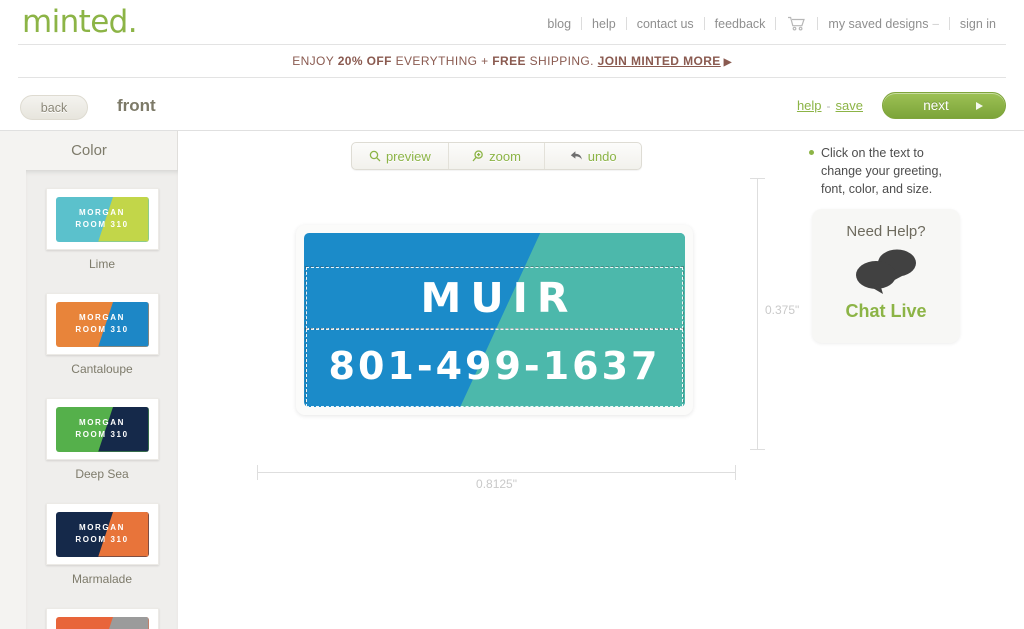 This screenshot has height=629, width=1024. I want to click on chevron-down-icon: ─, so click(935, 24).